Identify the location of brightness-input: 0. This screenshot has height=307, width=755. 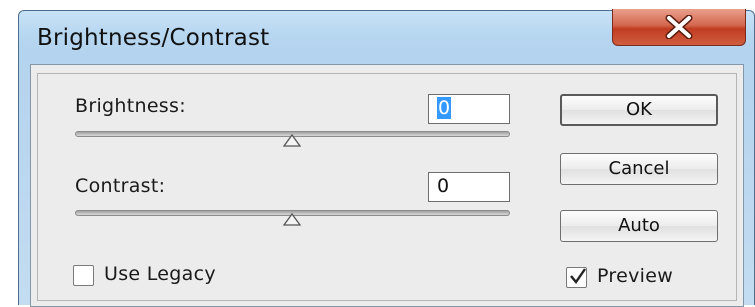
(469, 109).